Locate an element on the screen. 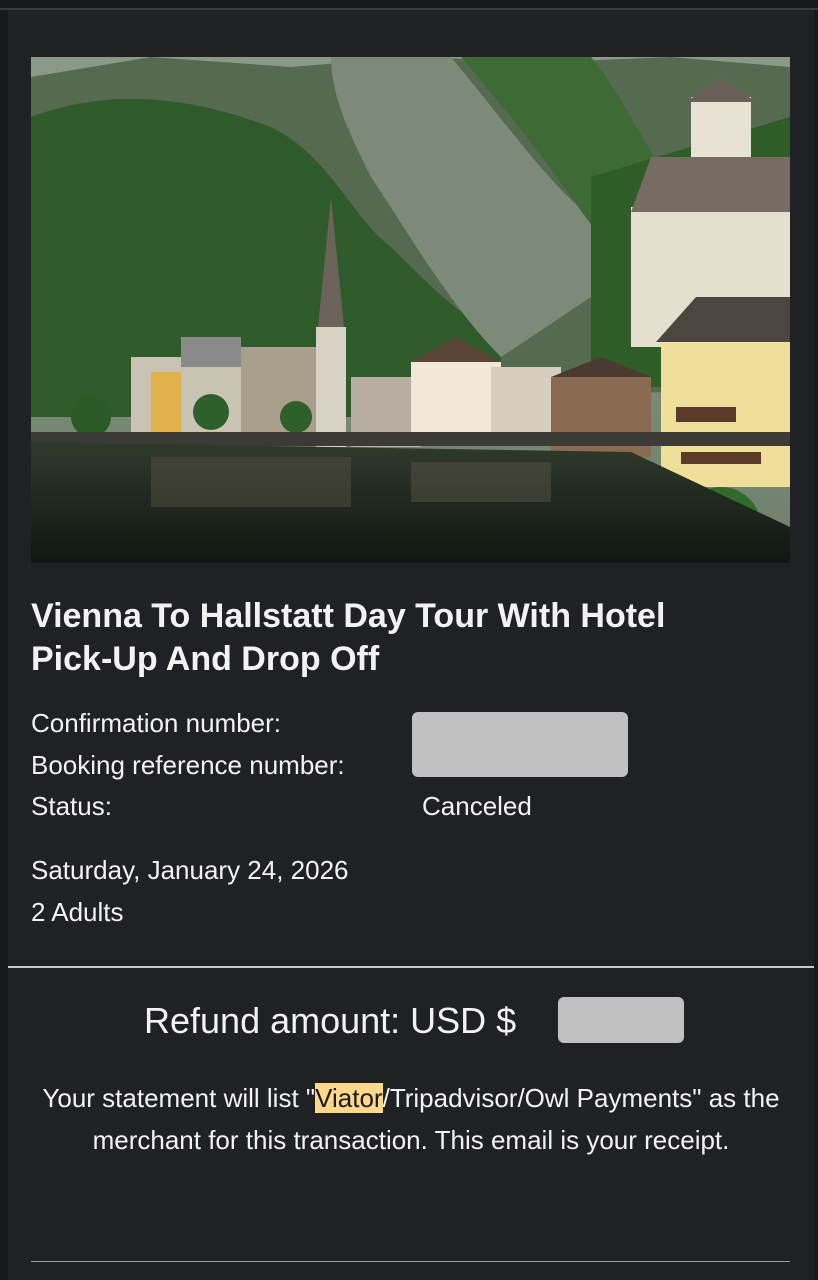  status-value: Canceled is located at coordinates (477, 806).